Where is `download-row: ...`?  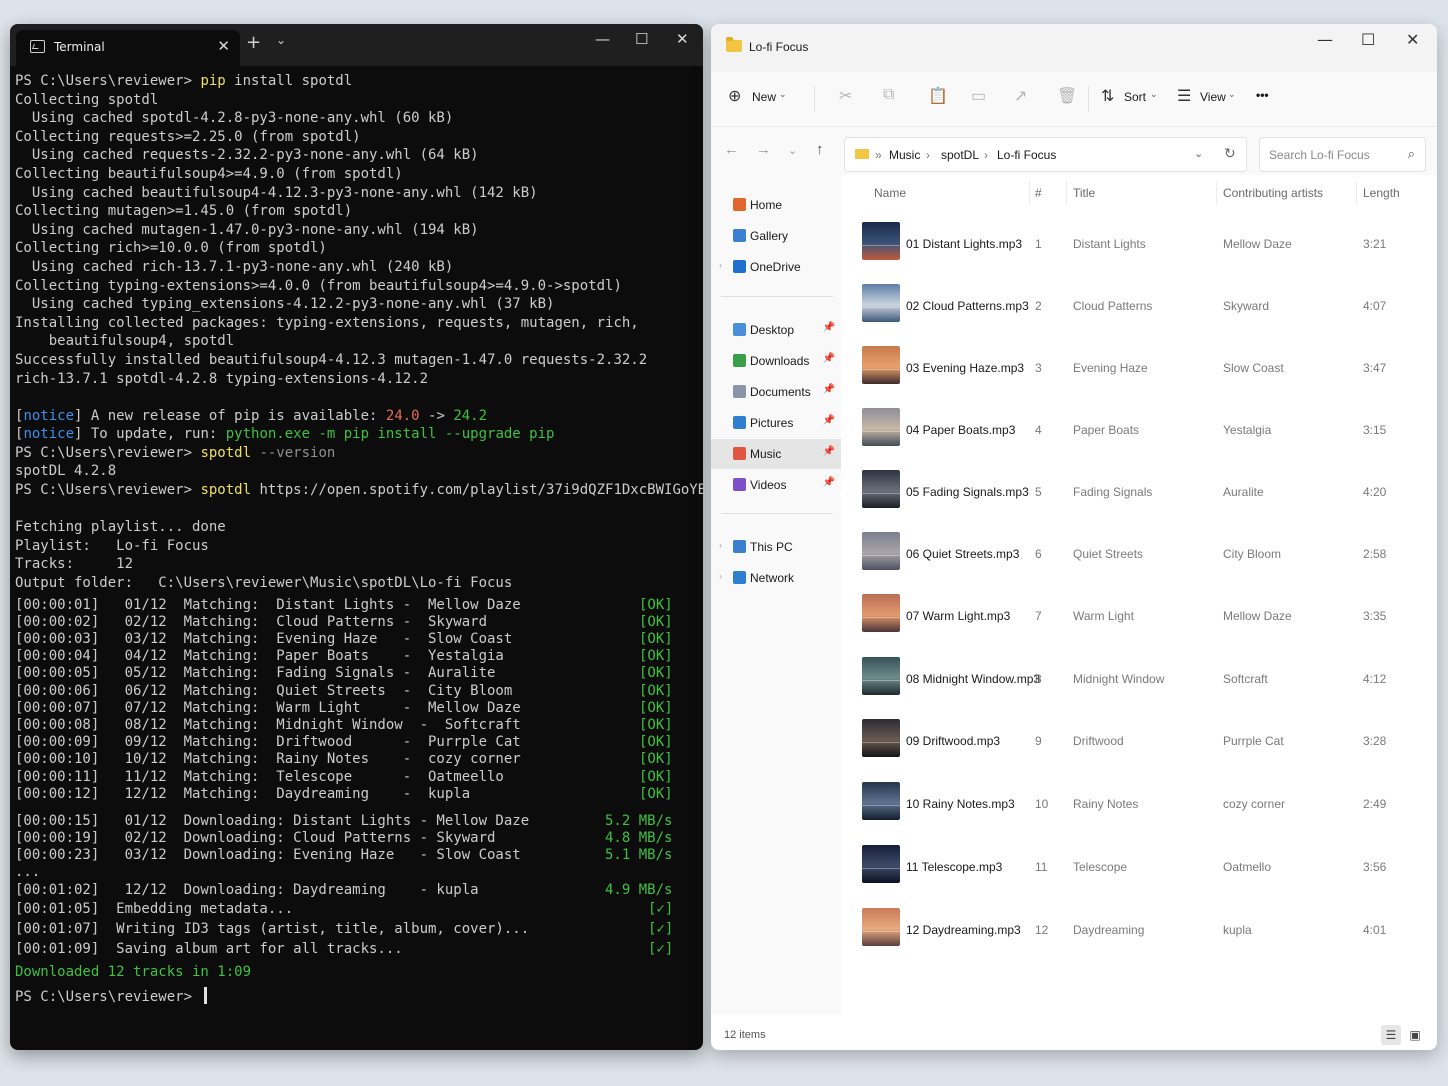 download-row: ... is located at coordinates (359, 872).